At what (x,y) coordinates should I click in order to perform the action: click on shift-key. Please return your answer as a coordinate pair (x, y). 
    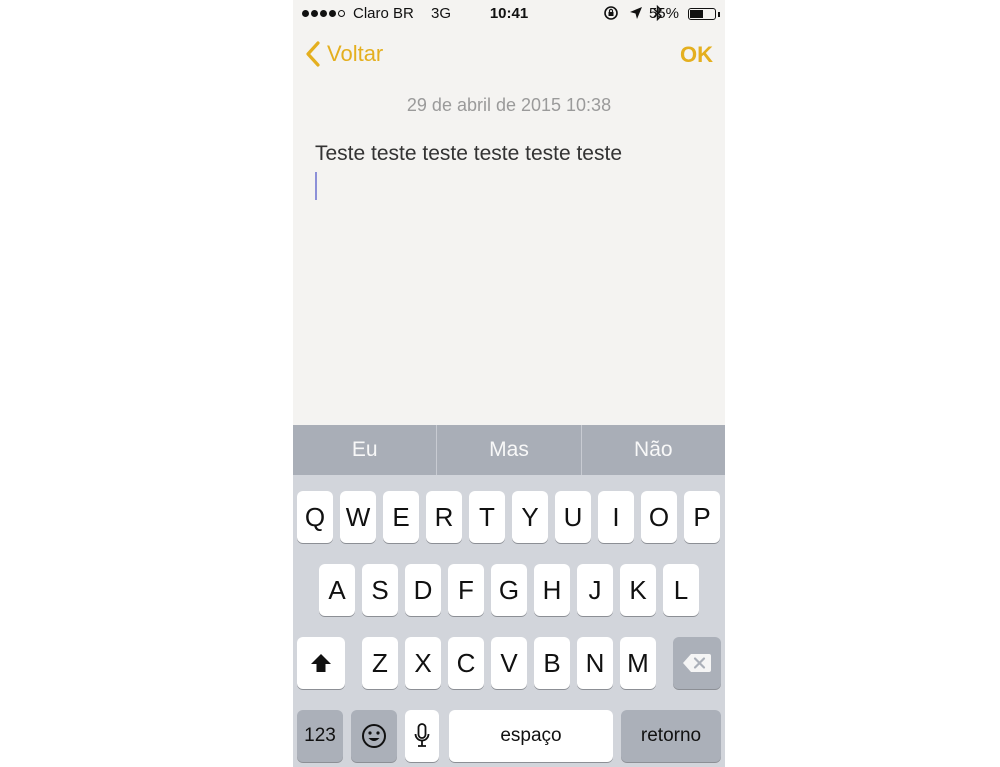
    Looking at the image, I should click on (321, 663).